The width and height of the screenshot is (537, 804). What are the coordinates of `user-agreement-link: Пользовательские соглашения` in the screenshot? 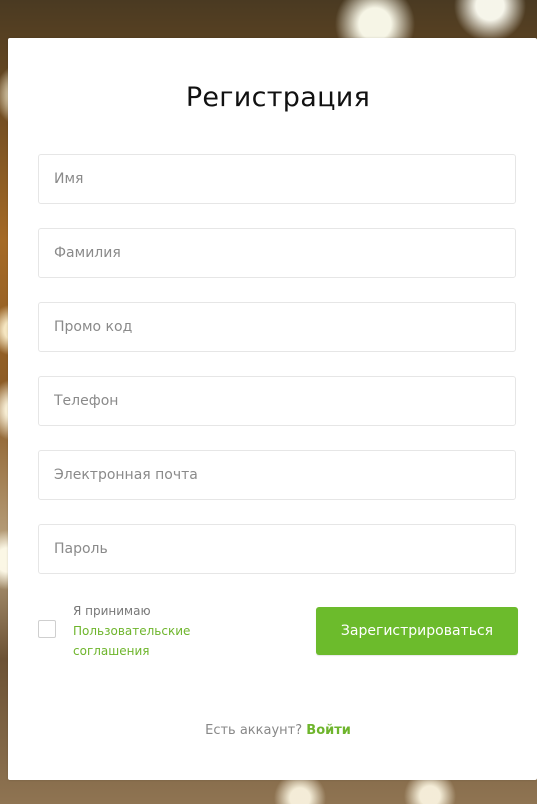 It's located at (131, 641).